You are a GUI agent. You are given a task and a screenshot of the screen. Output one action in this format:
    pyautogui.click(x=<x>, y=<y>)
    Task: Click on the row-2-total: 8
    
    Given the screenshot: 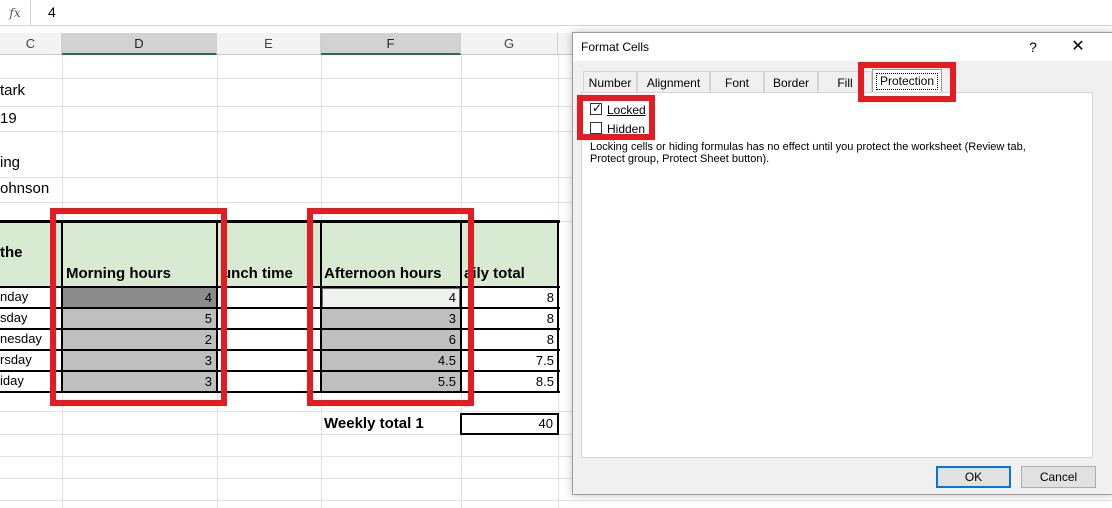 What is the action you would take?
    pyautogui.click(x=510, y=319)
    